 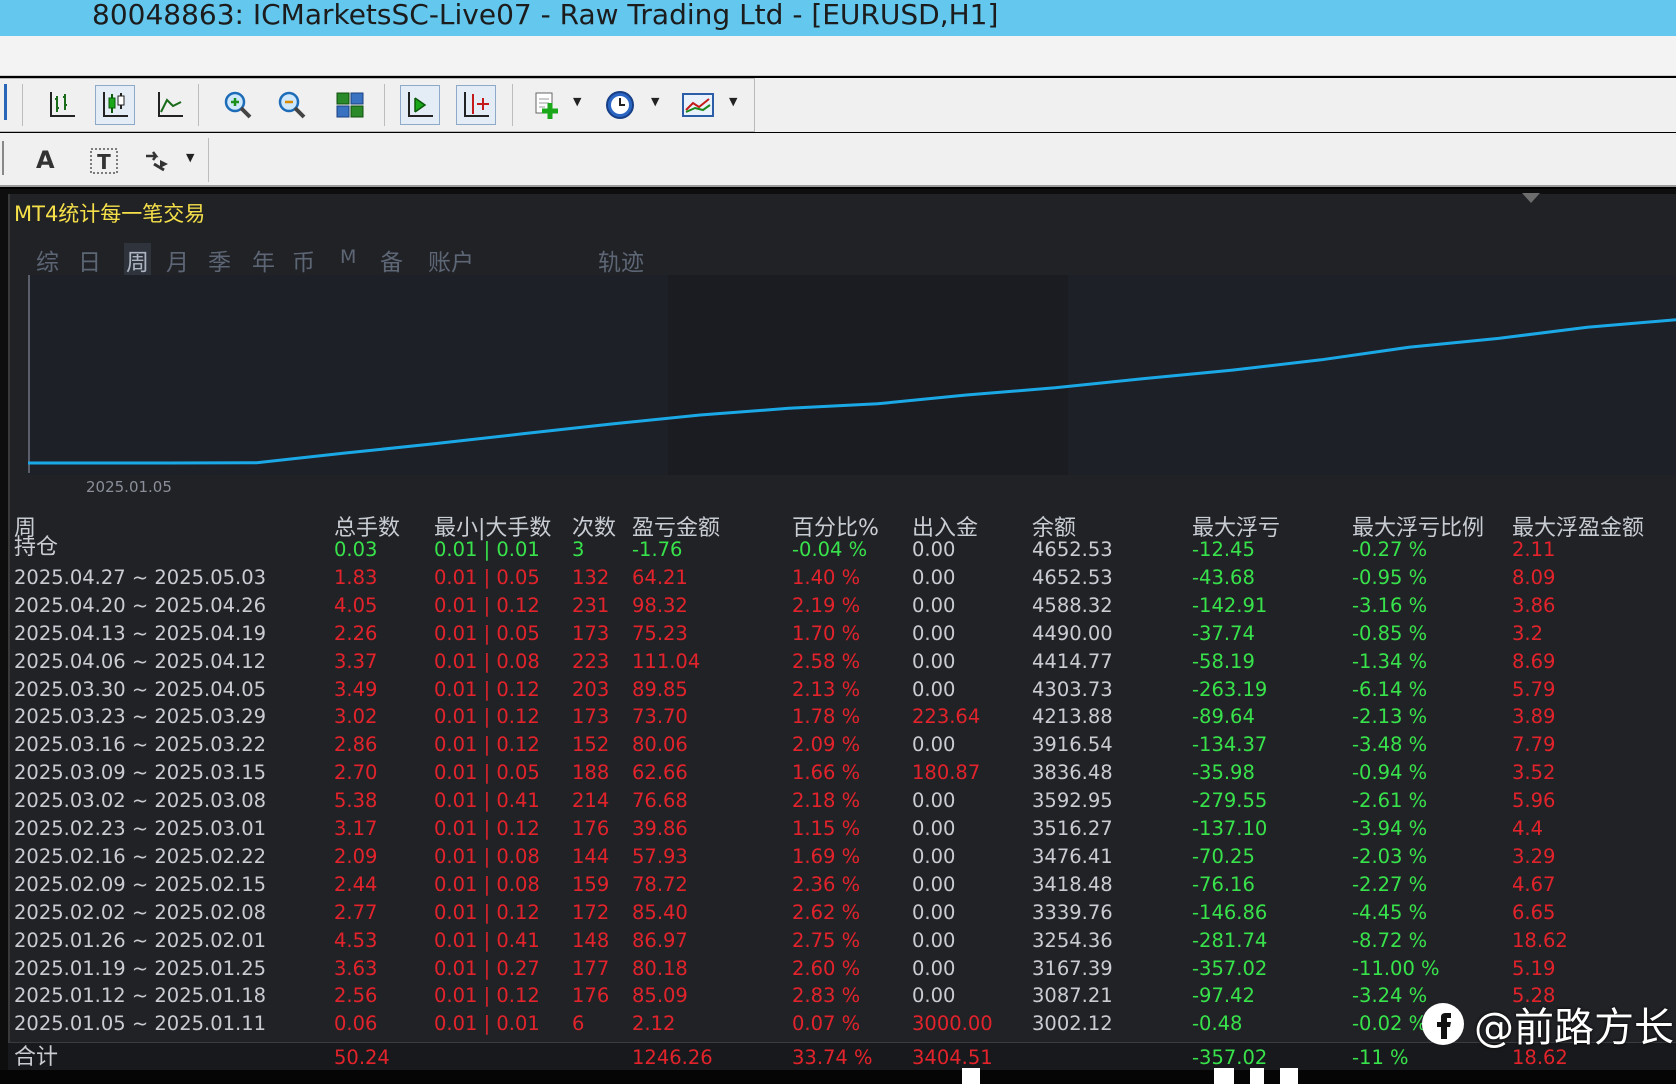 I want to click on table-cell: 78.72, so click(x=660, y=884).